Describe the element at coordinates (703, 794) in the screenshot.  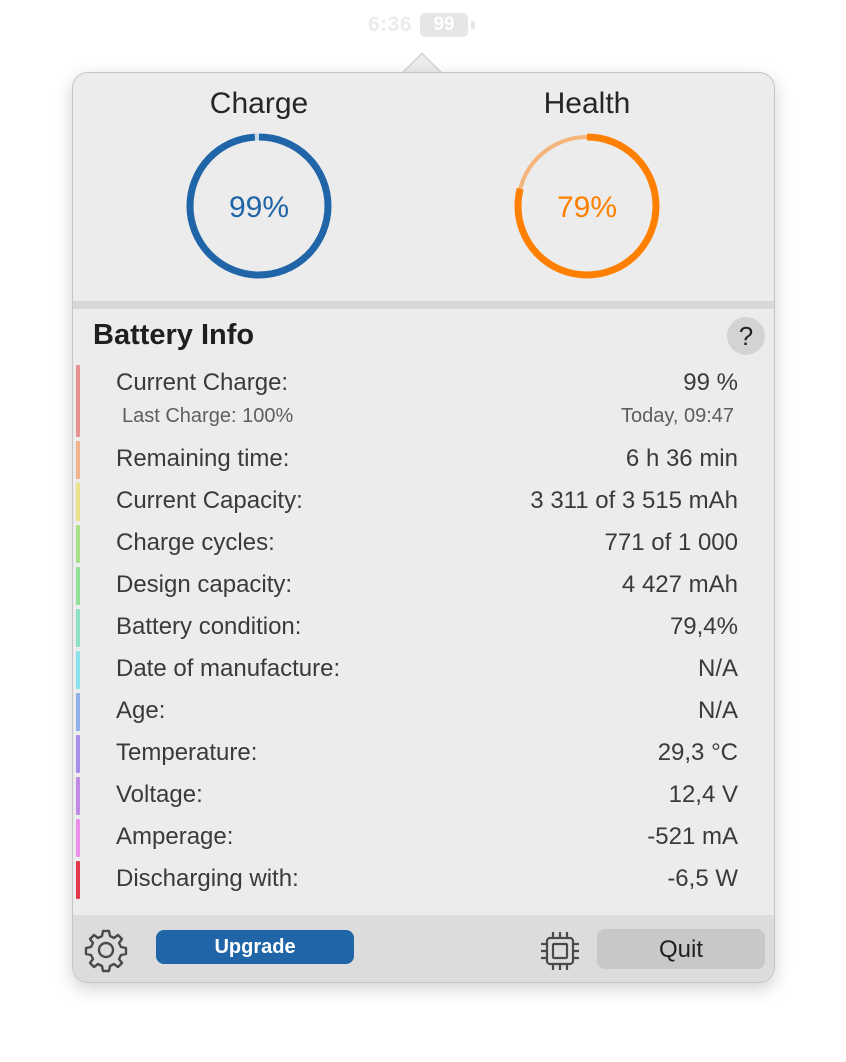
I see `row-value: 12,4 V` at that location.